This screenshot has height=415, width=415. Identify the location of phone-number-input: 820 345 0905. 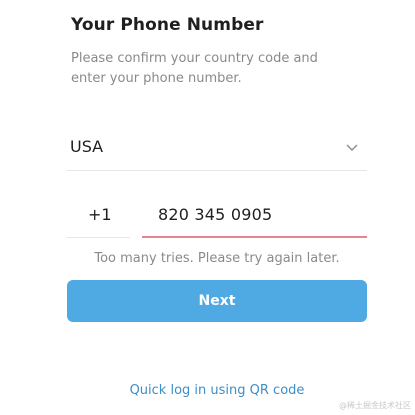
(254, 218).